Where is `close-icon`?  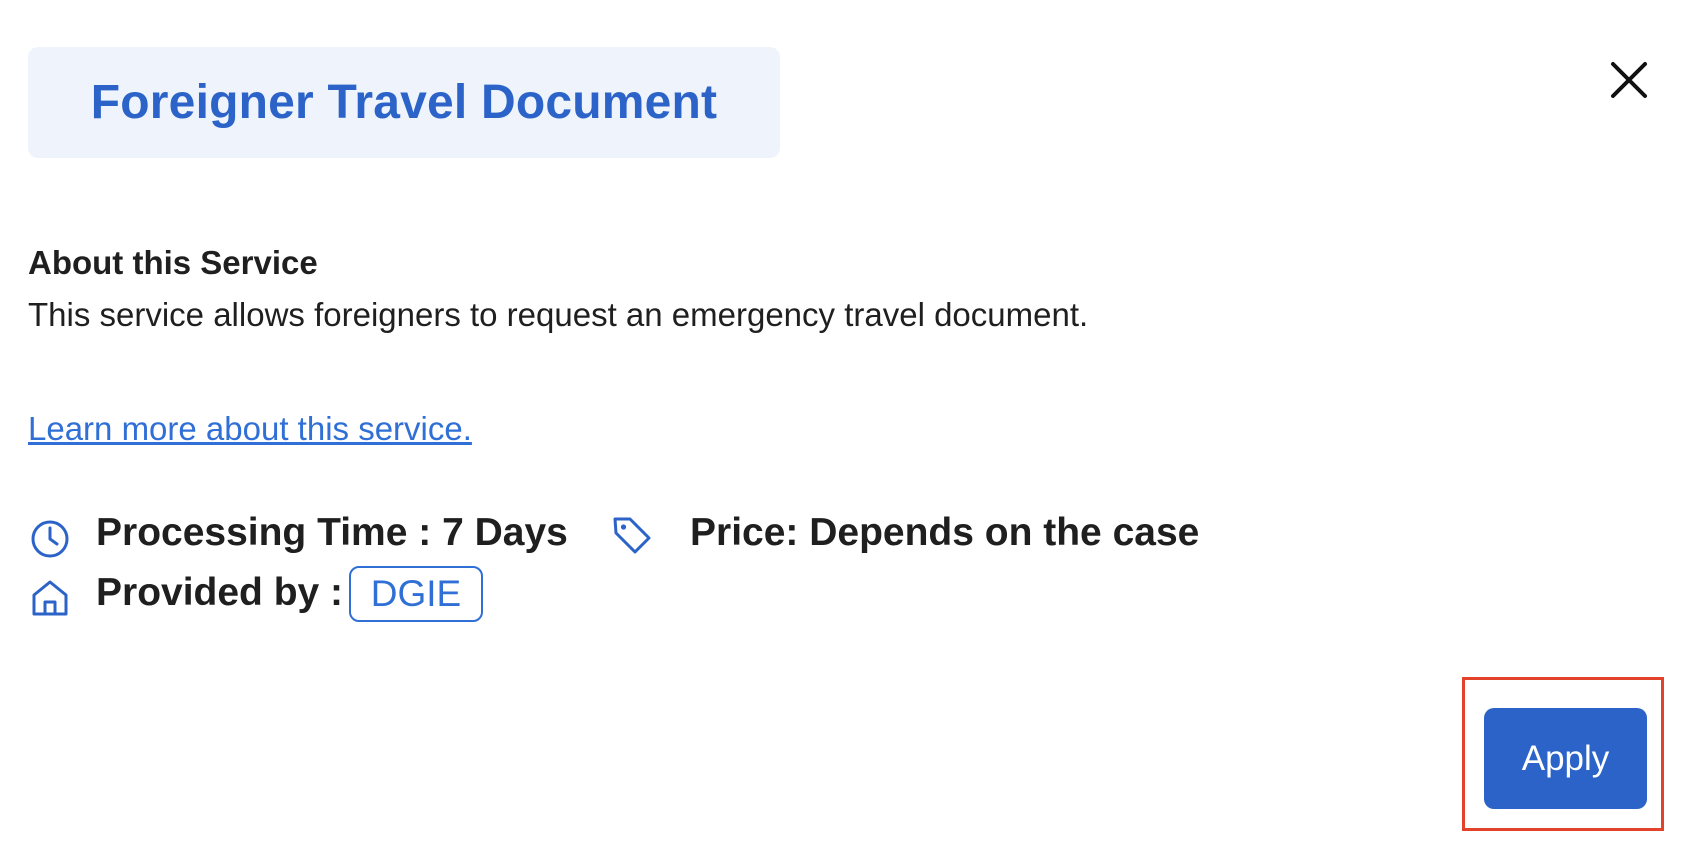
close-icon is located at coordinates (1629, 80).